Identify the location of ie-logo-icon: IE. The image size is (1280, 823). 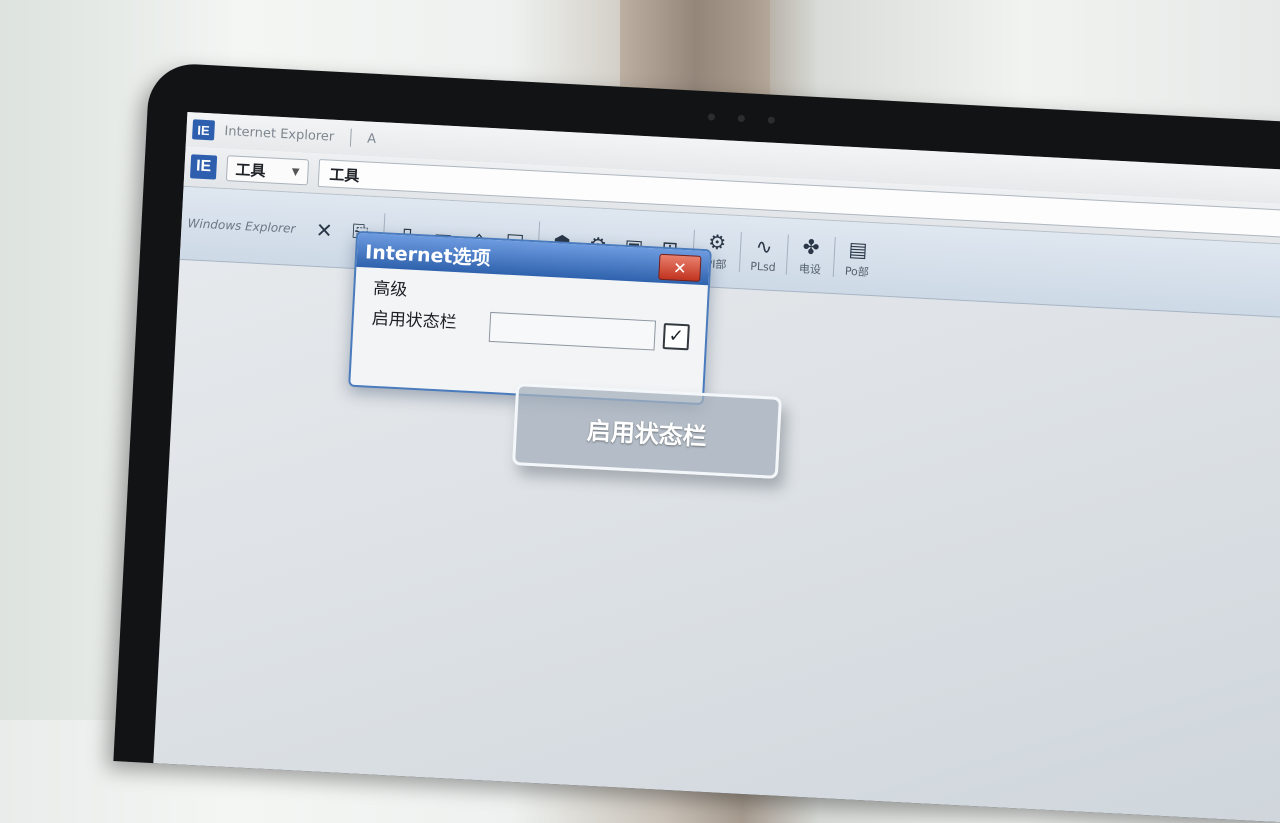
(204, 130).